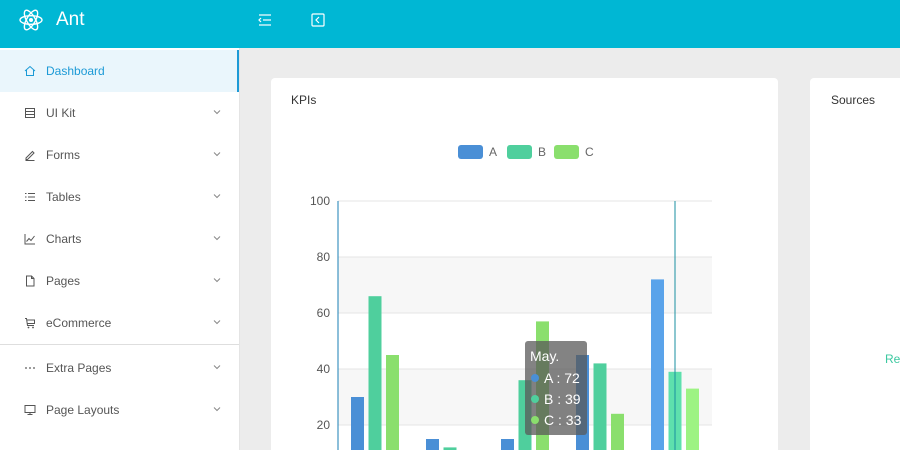  What do you see at coordinates (119, 71) in the screenshot?
I see `sidebar-item-dashboard: Dashboard` at bounding box center [119, 71].